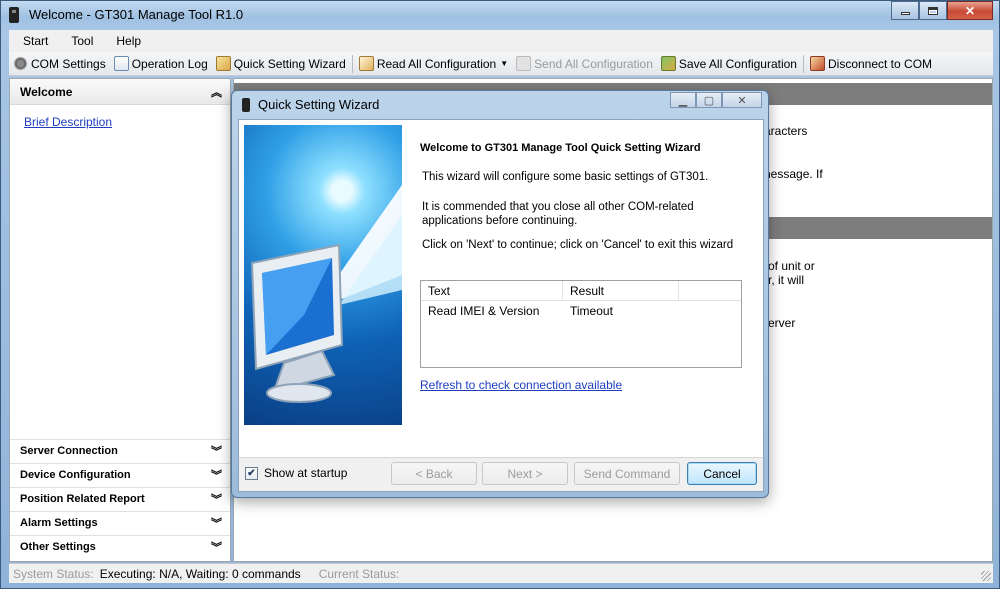 The width and height of the screenshot is (1000, 589). Describe the element at coordinates (69, 451) in the screenshot. I see `section-label: Server Connection` at that location.